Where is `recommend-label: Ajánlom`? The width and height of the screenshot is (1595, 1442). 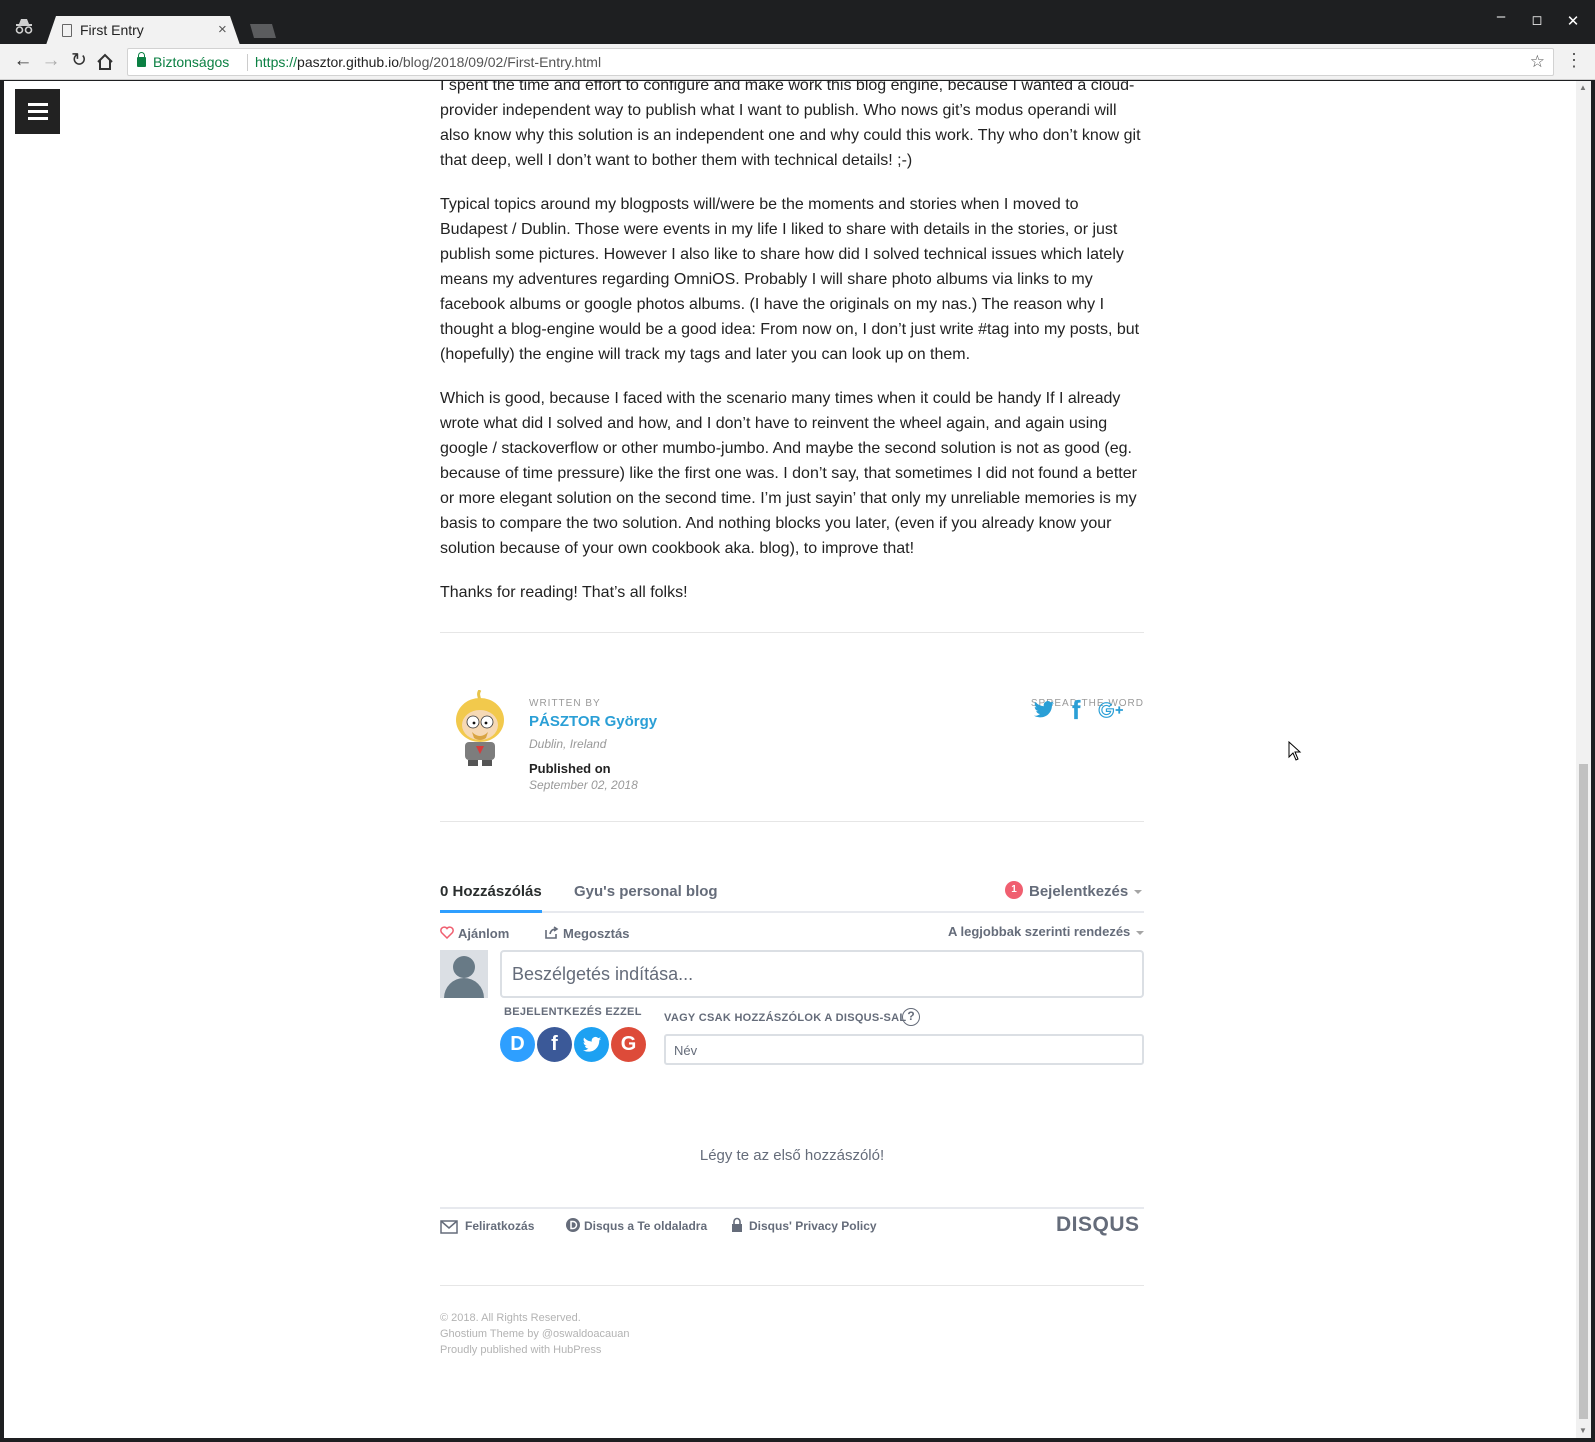
recommend-label: Ajánlom is located at coordinates (484, 933).